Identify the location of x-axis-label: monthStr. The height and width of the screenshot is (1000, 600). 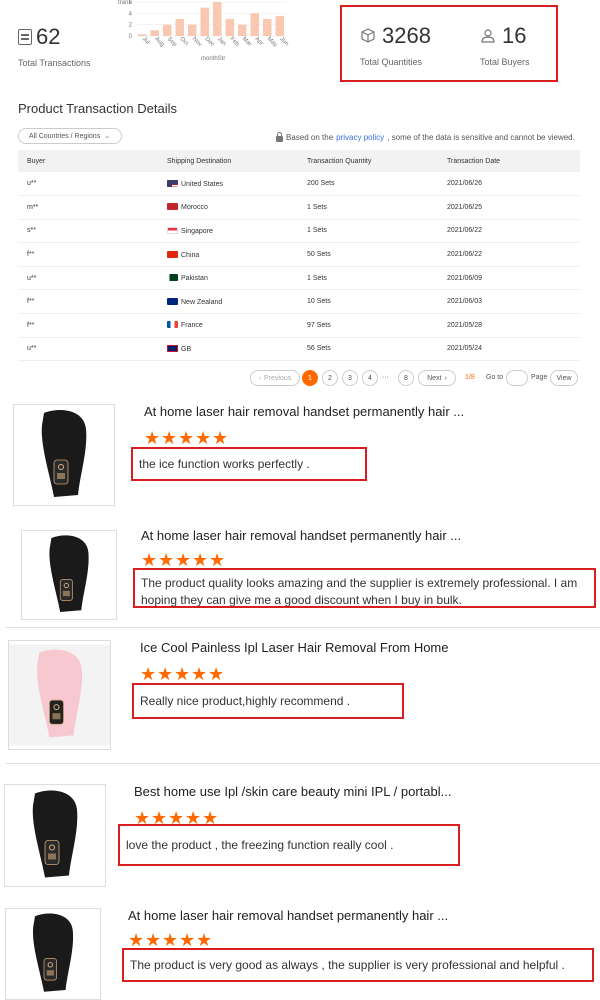
(213, 59).